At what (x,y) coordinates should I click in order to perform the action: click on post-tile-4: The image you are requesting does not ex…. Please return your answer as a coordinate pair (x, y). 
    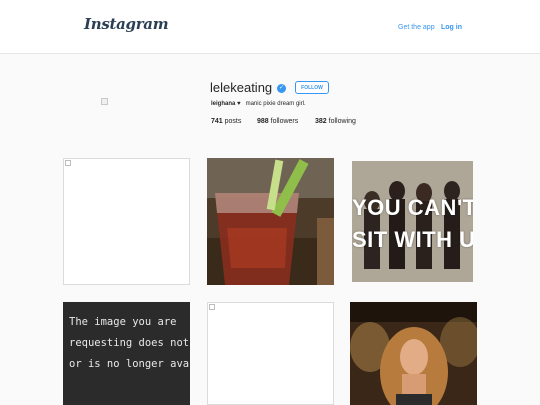
    Looking at the image, I should click on (126, 353).